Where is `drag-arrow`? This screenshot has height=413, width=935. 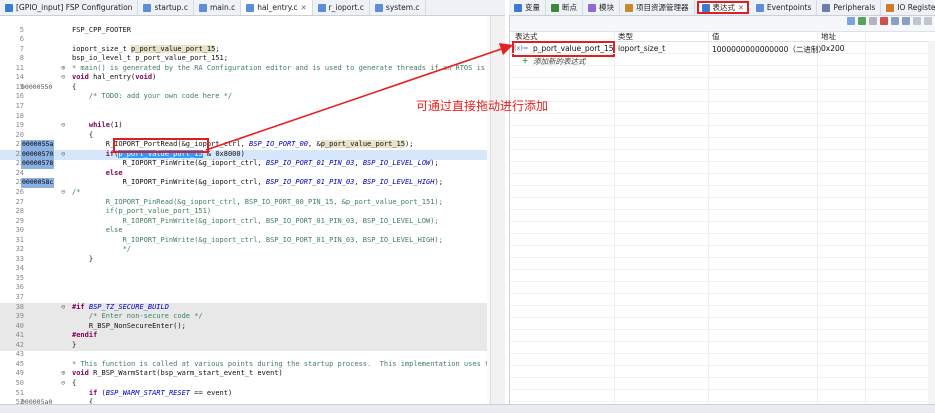
drag-arrow is located at coordinates (359, 97).